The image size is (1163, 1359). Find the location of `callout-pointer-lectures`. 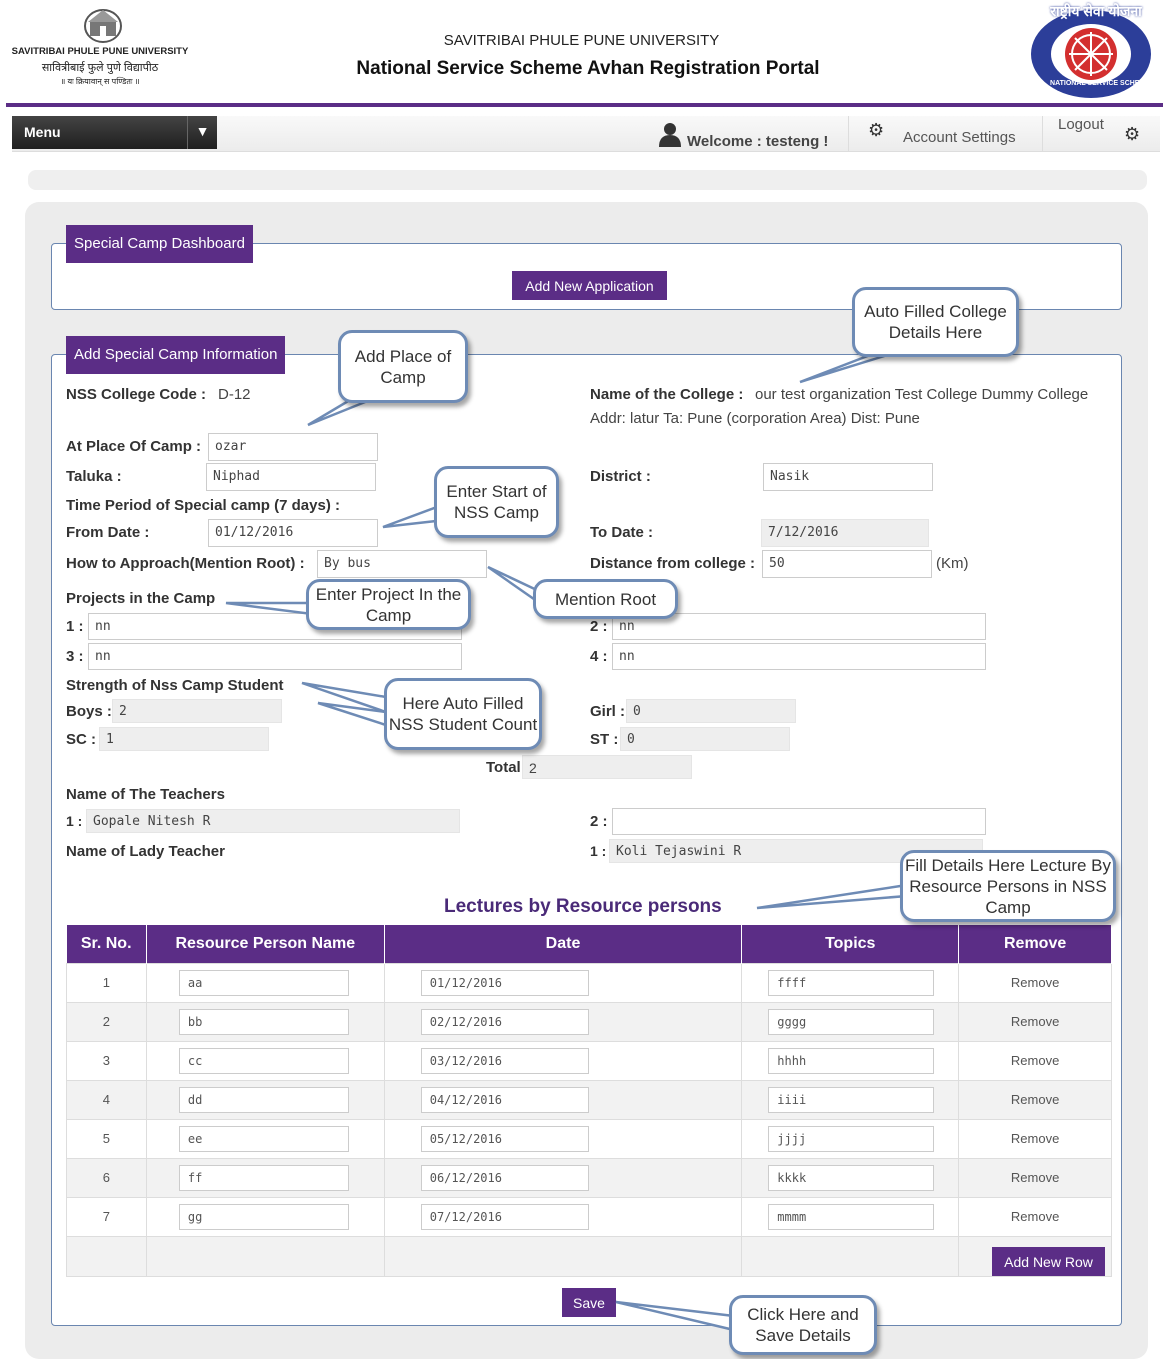

callout-pointer-lectures is located at coordinates (832, 896).